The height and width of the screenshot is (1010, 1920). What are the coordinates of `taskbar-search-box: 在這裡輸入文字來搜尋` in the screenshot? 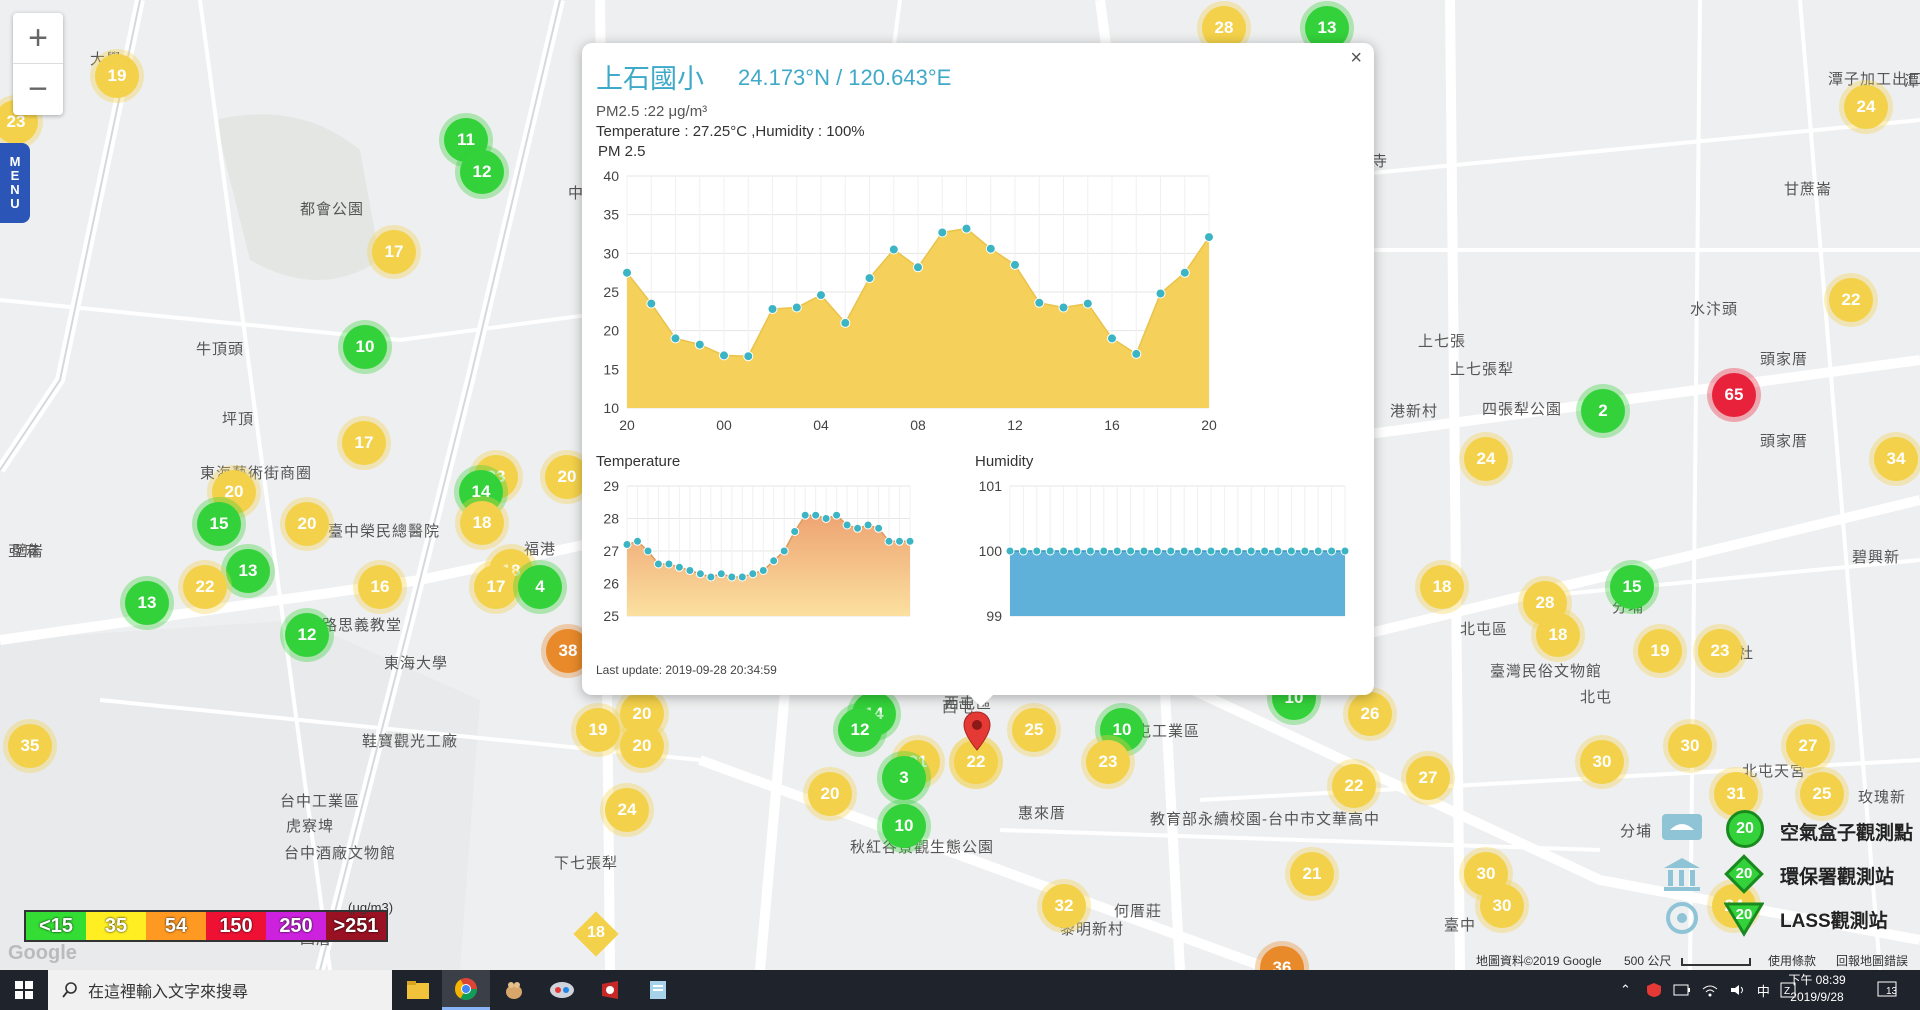 It's located at (220, 990).